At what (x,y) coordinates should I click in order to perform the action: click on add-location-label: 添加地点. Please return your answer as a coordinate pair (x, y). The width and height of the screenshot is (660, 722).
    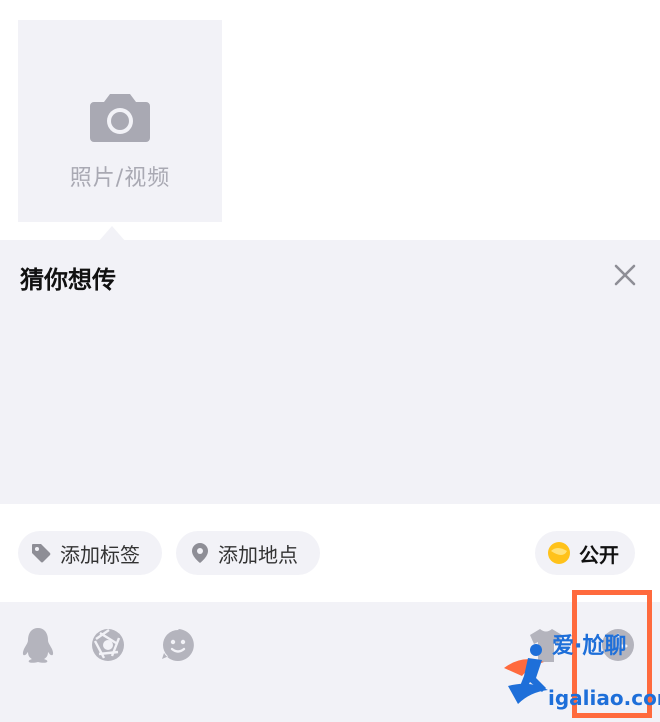
    Looking at the image, I should click on (258, 554).